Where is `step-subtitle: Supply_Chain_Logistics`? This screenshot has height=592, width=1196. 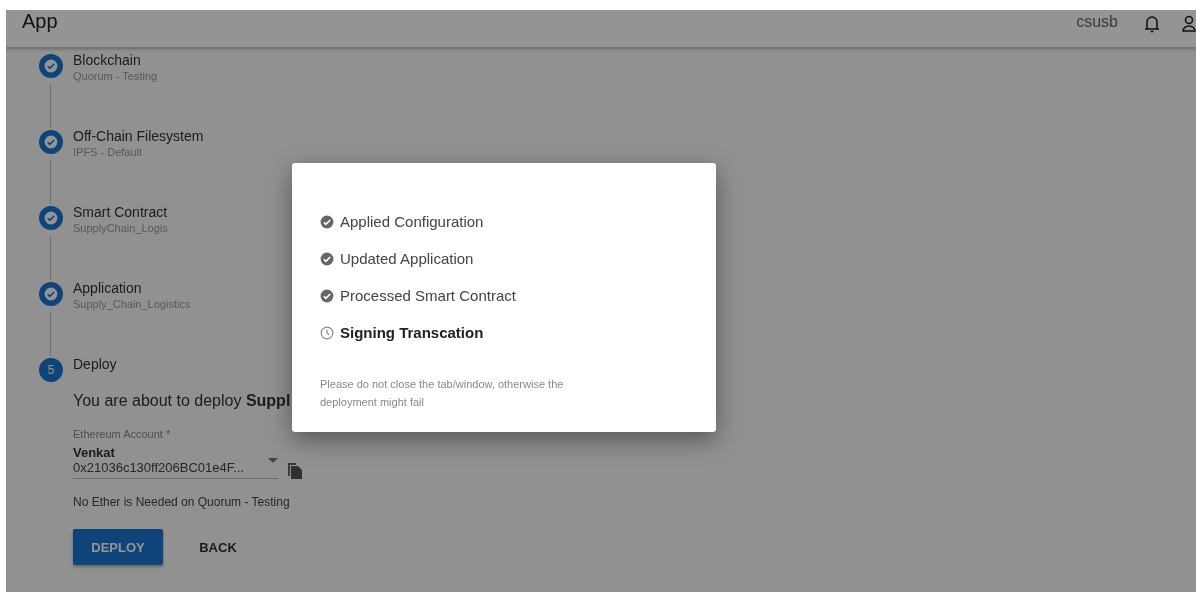 step-subtitle: Supply_Chain_Logistics is located at coordinates (132, 304).